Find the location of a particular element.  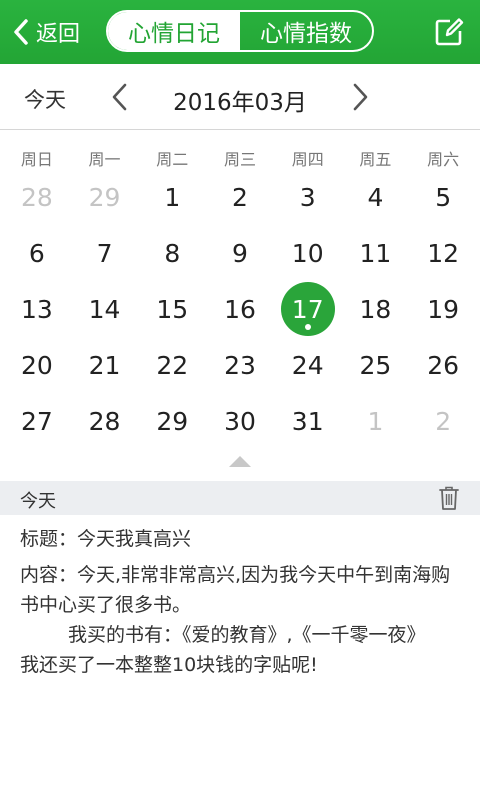

calendar-day: 3 is located at coordinates (308, 197).